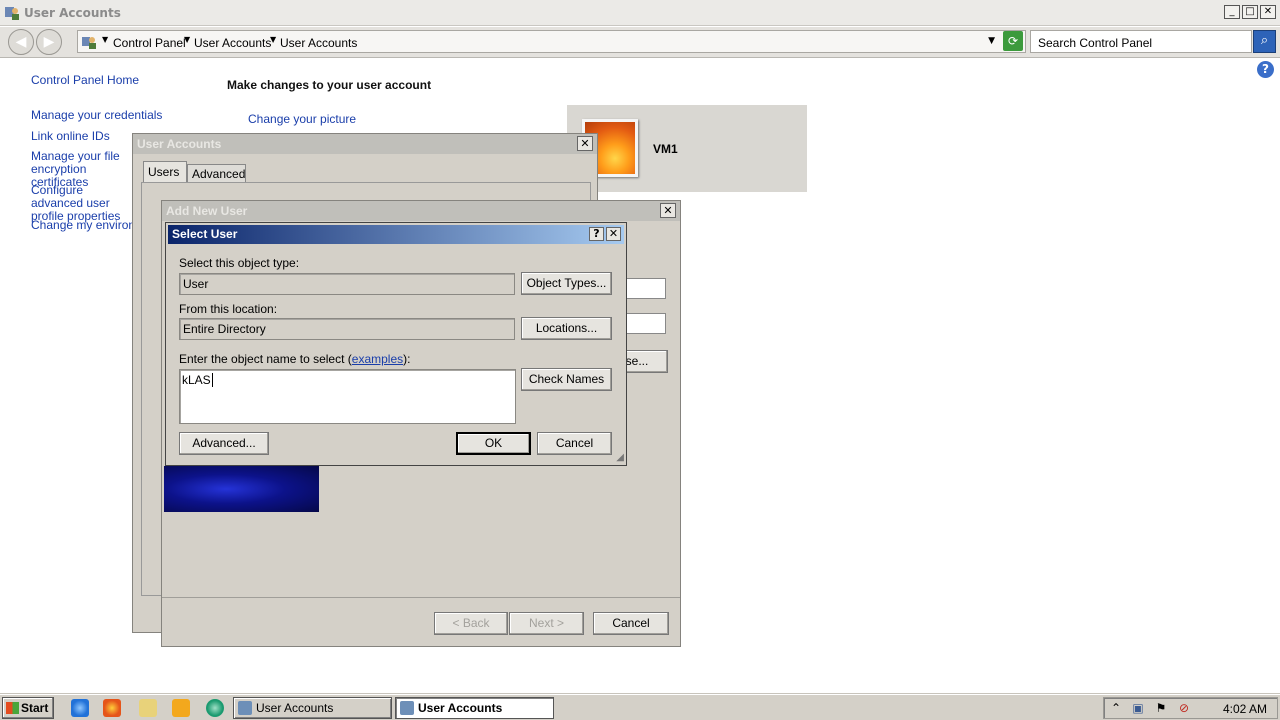 The width and height of the screenshot is (1280, 720). What do you see at coordinates (215, 708) in the screenshot?
I see `app-icon` at bounding box center [215, 708].